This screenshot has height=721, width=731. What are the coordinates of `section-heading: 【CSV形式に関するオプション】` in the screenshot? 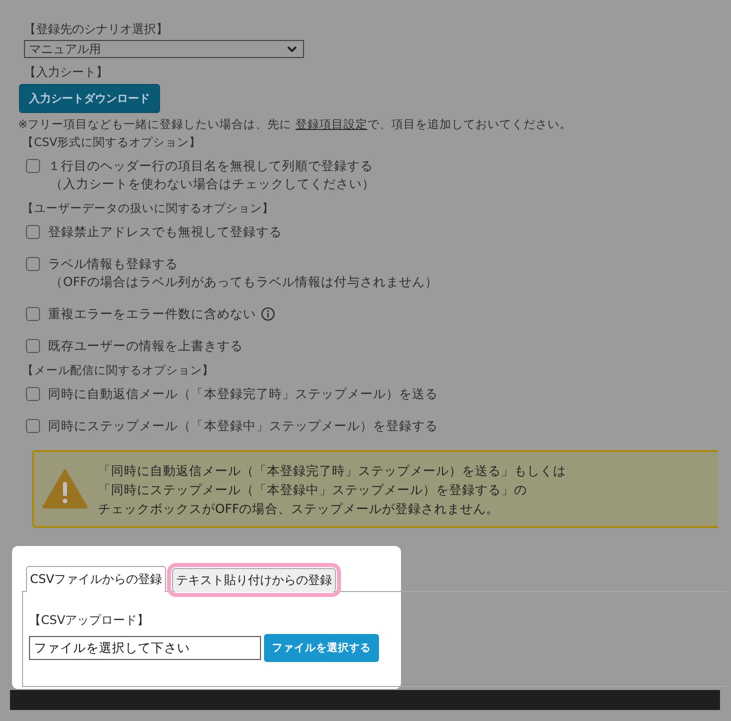 It's located at (112, 142).